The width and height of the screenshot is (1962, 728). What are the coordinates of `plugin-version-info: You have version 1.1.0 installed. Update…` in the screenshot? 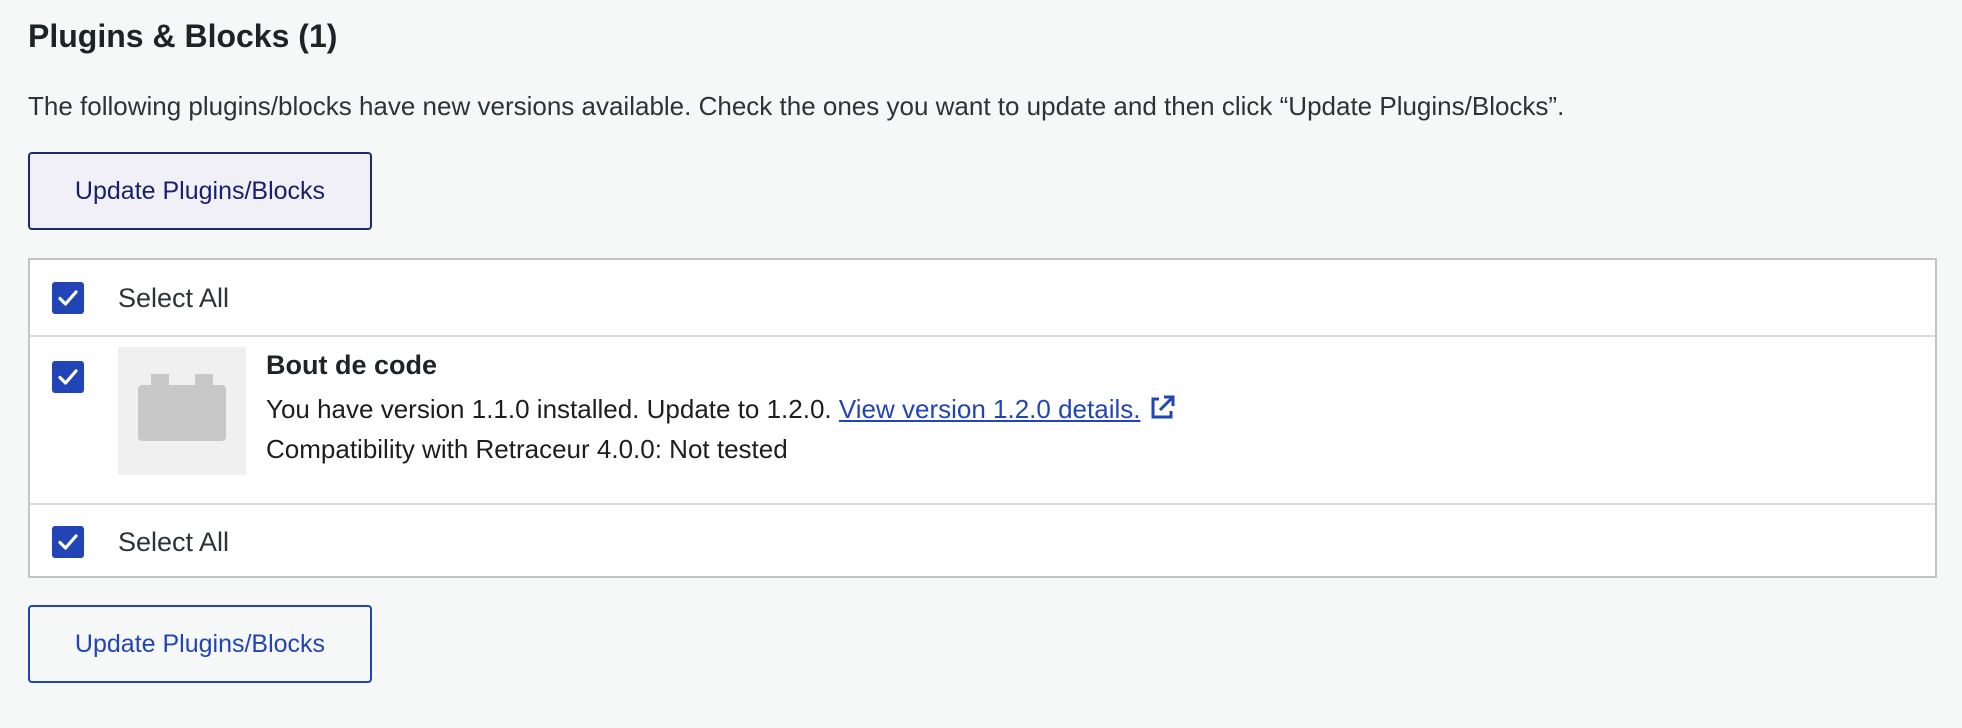 It's located at (721, 411).